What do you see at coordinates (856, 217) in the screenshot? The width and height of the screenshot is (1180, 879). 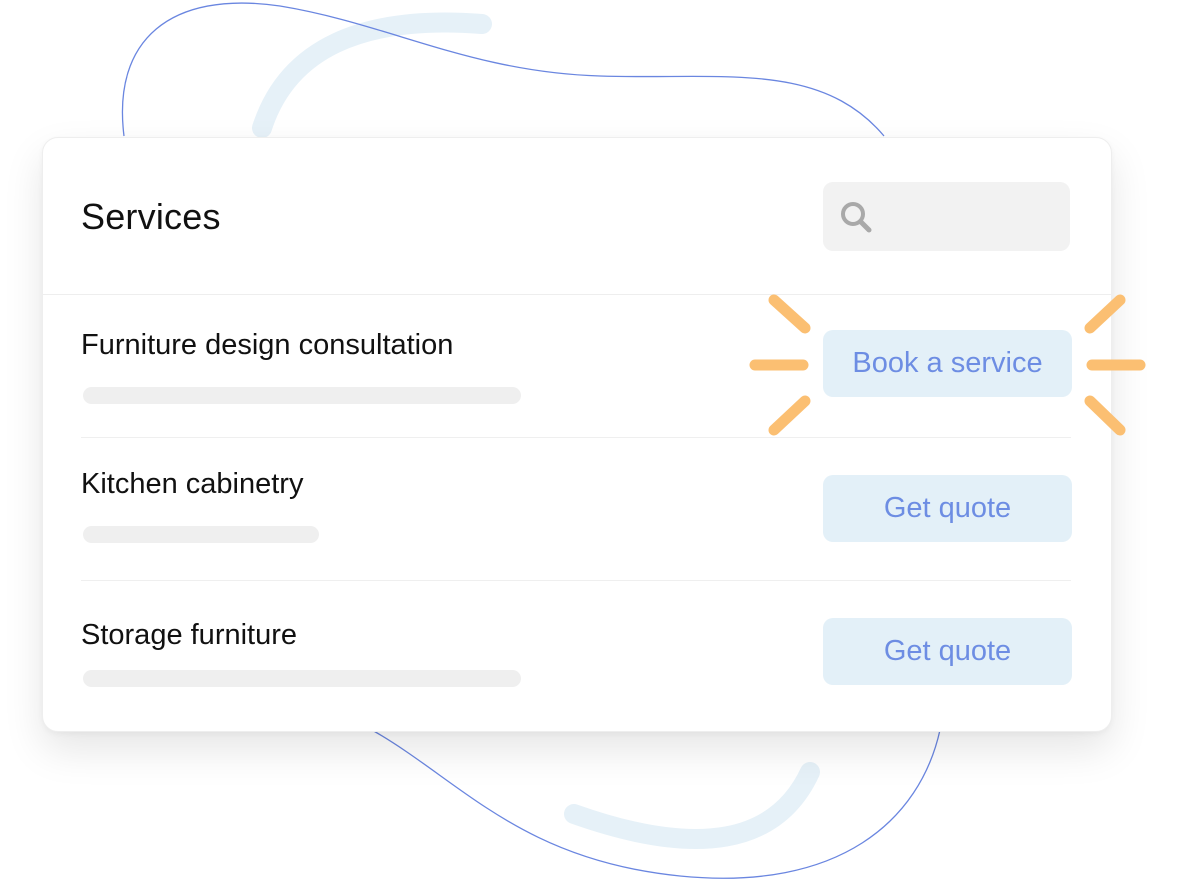 I see `search-icon` at bounding box center [856, 217].